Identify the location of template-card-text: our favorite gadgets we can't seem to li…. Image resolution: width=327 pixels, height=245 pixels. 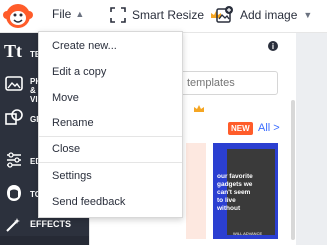
(235, 192).